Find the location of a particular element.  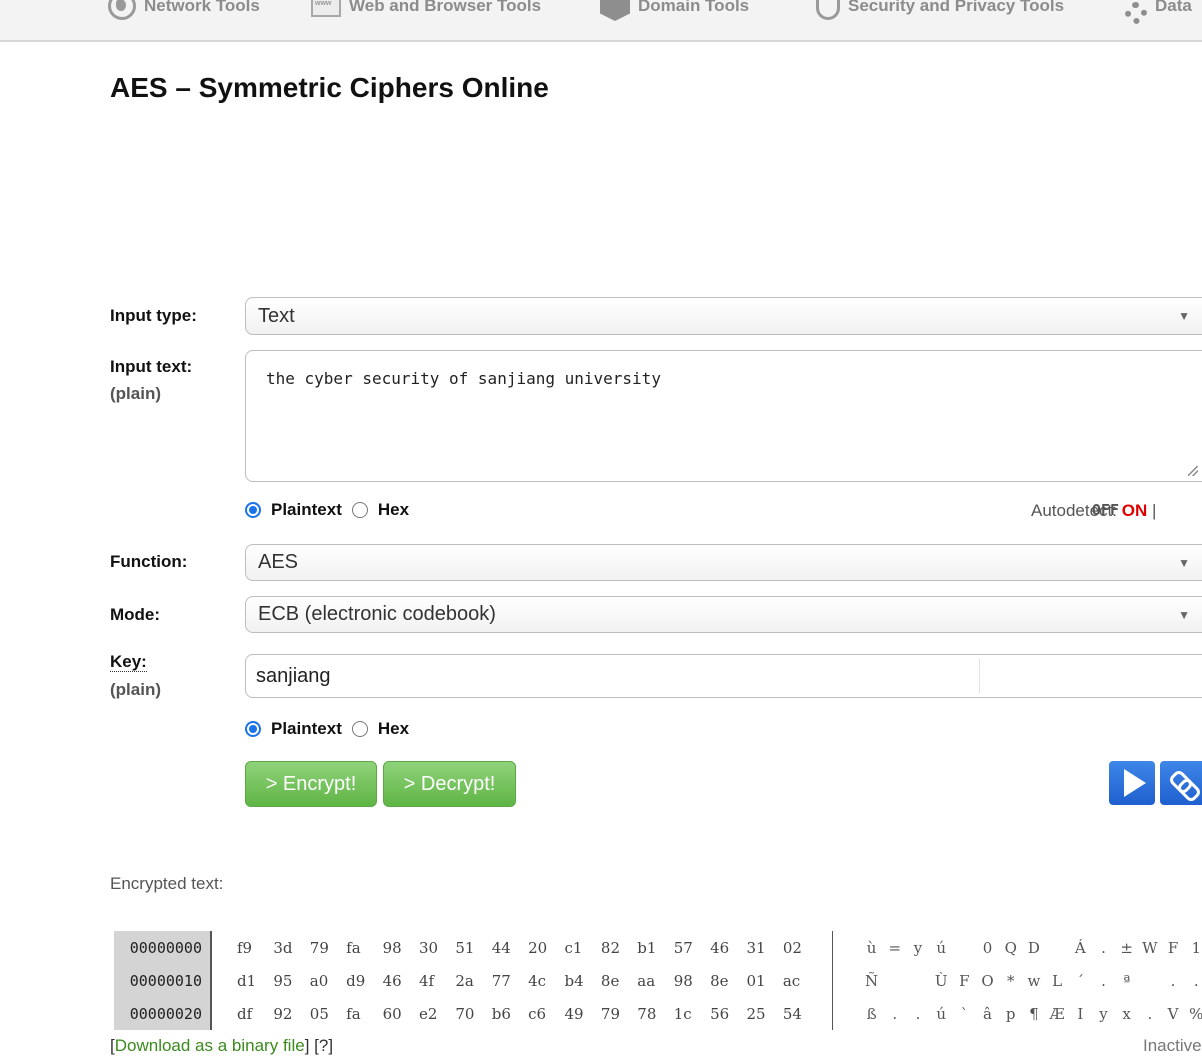

hex-byte: ac is located at coordinates (791, 981).